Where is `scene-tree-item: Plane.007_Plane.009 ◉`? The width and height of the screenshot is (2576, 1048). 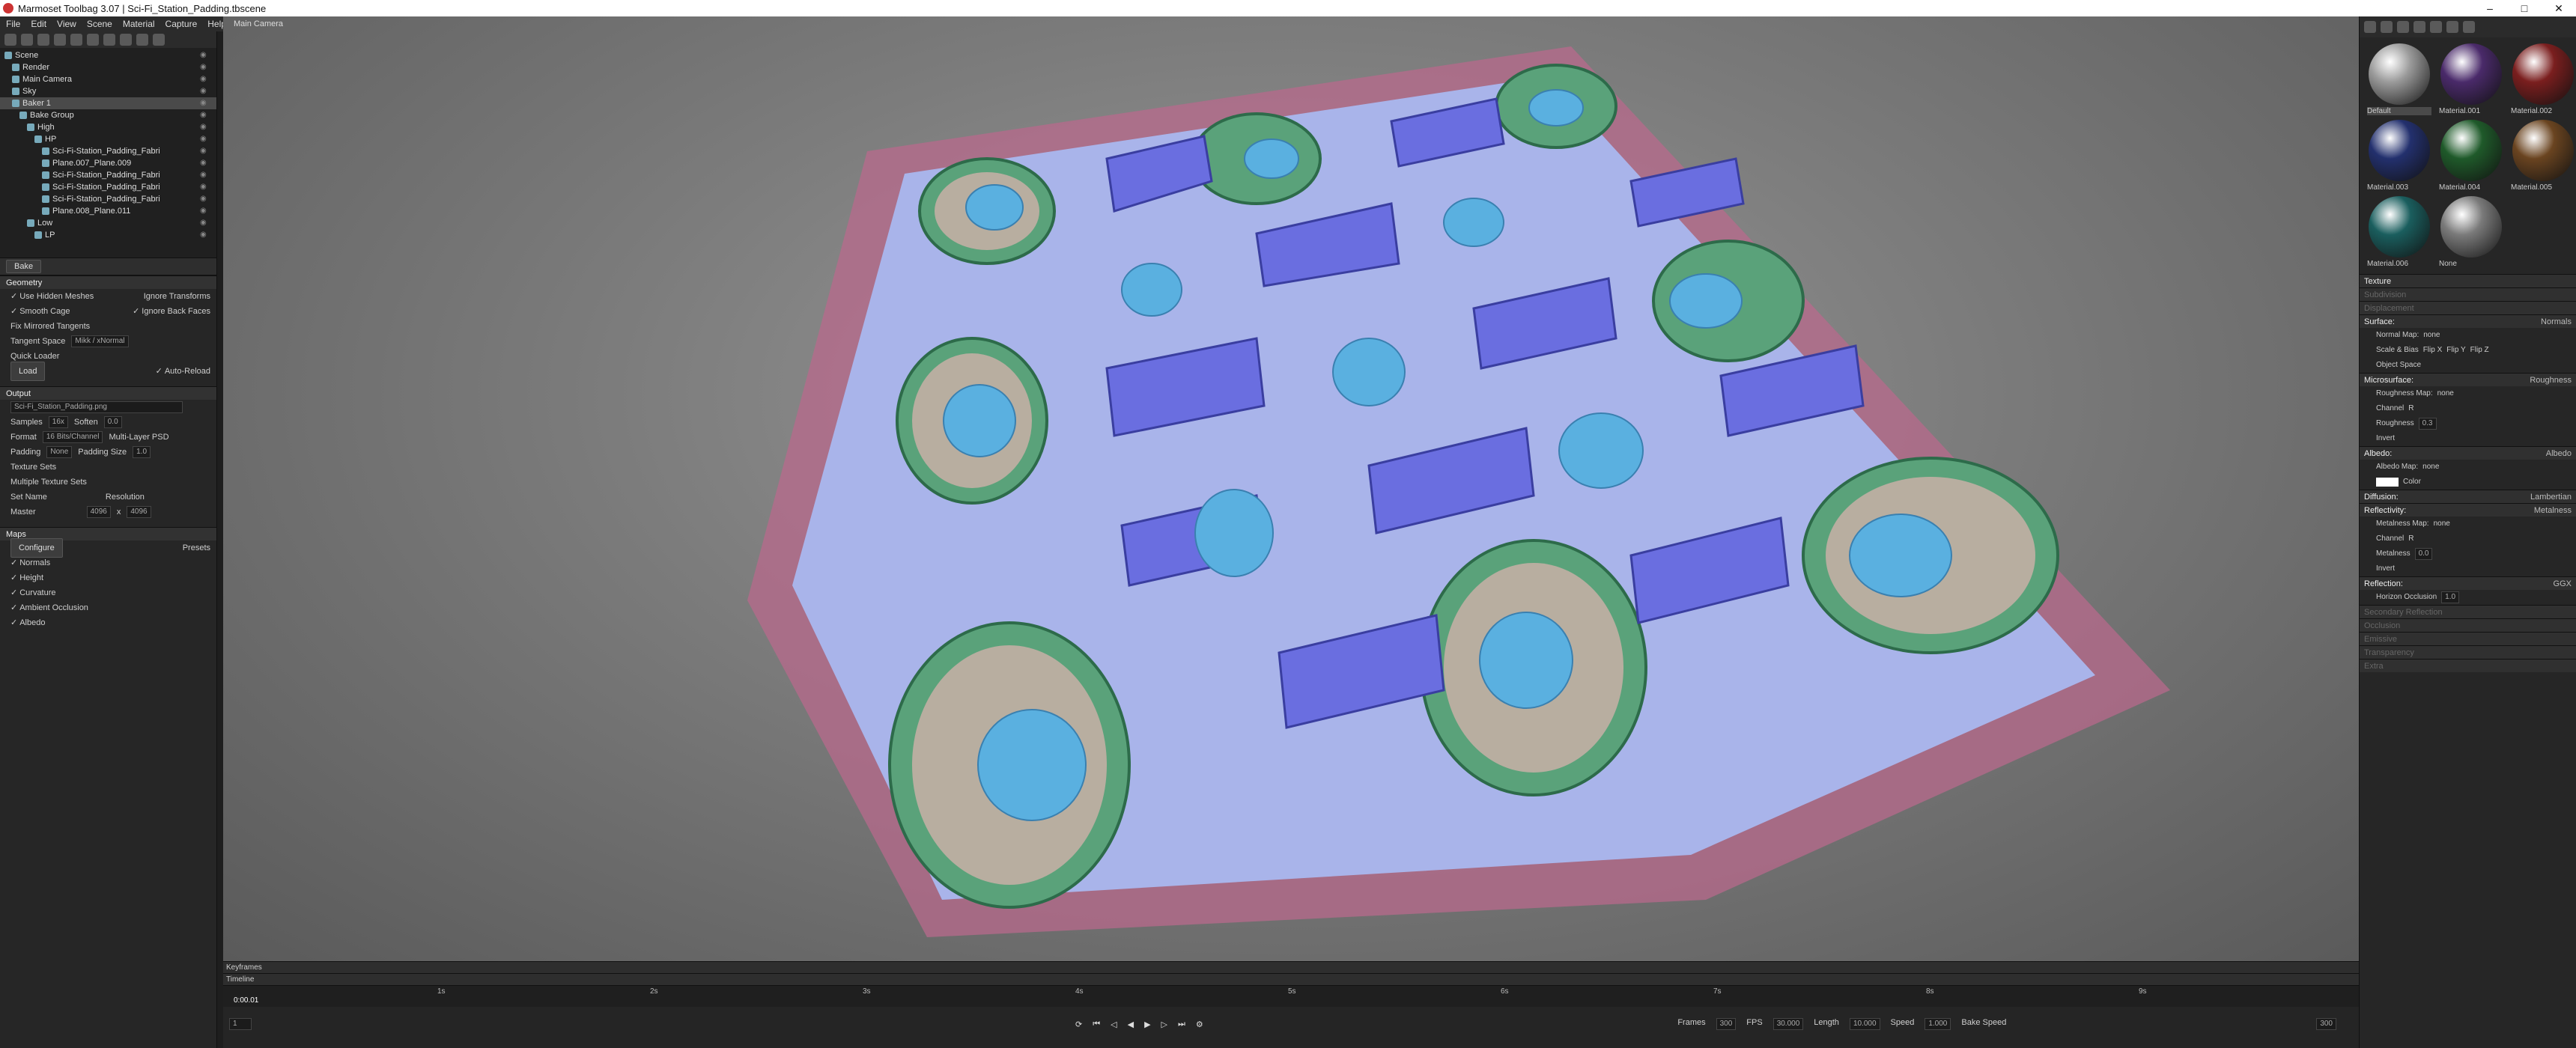 scene-tree-item: Plane.007_Plane.009 ◉ is located at coordinates (108, 163).